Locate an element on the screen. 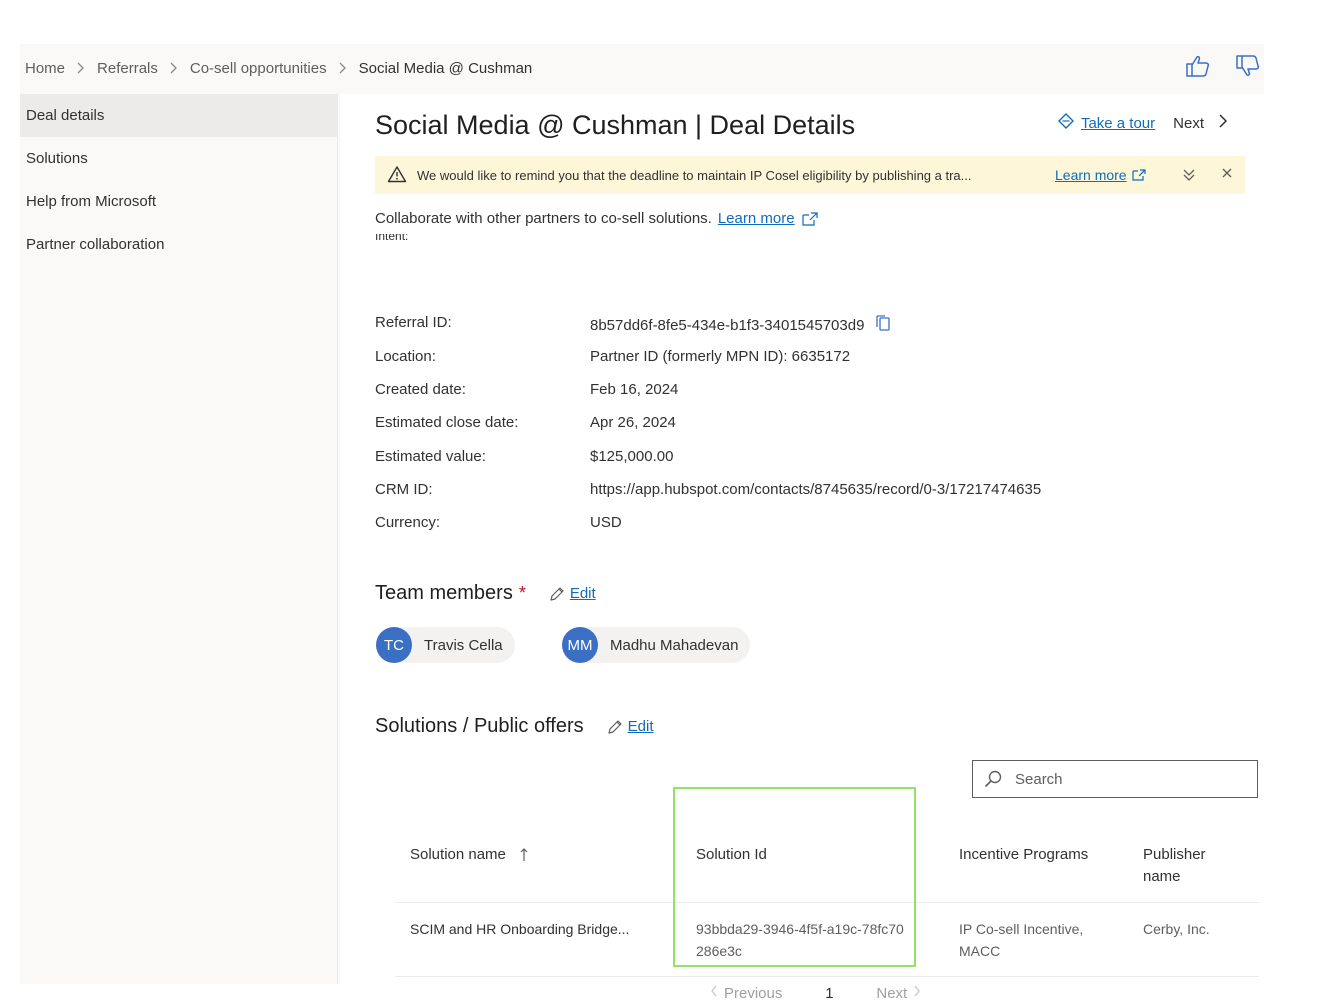 The width and height of the screenshot is (1320, 1000). detail-value: 8b57dd6f-8fe5-434e-b1f3-3401545703d9 is located at coordinates (741, 325).